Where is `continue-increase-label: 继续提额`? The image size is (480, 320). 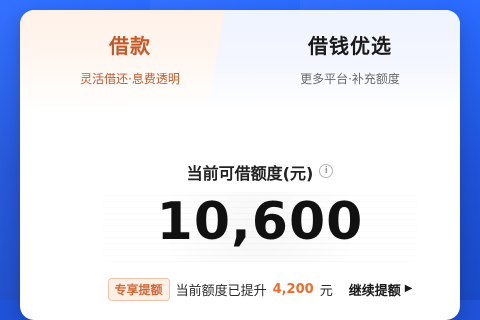 continue-increase-label: 继续提额 is located at coordinates (374, 291).